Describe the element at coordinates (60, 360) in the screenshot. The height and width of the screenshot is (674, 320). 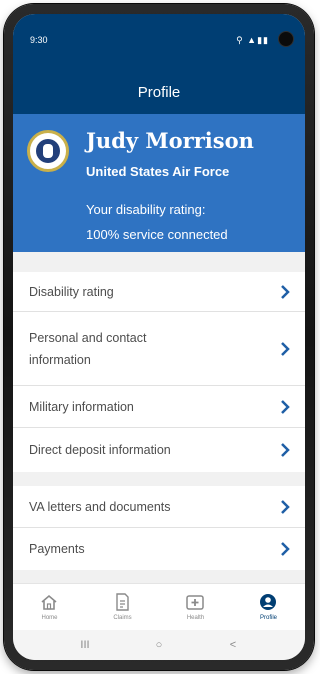
I see `menu-item-label-line2: information` at that location.